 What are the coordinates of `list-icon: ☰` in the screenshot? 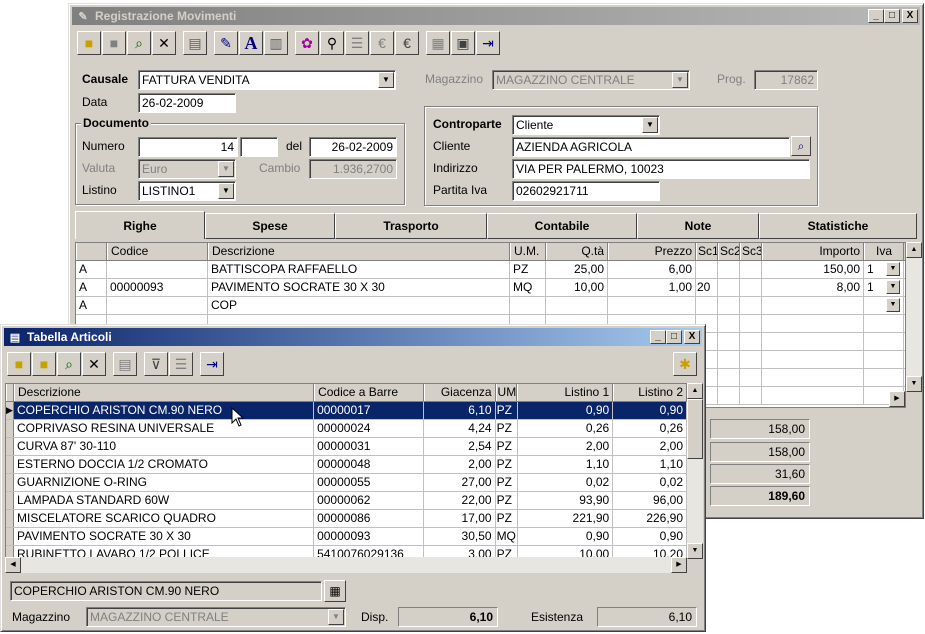 It's located at (181, 364).